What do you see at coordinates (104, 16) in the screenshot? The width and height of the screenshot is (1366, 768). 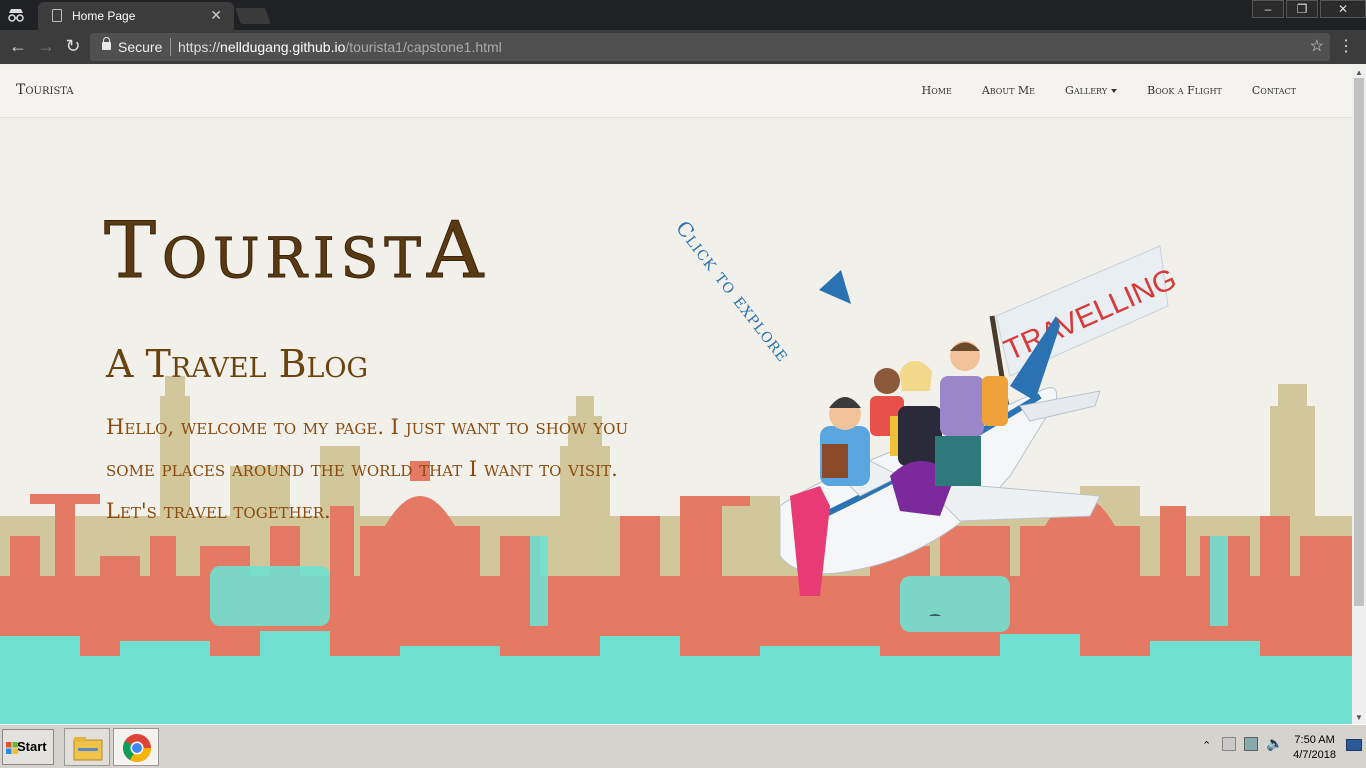 I see `tab-title: Home Page` at bounding box center [104, 16].